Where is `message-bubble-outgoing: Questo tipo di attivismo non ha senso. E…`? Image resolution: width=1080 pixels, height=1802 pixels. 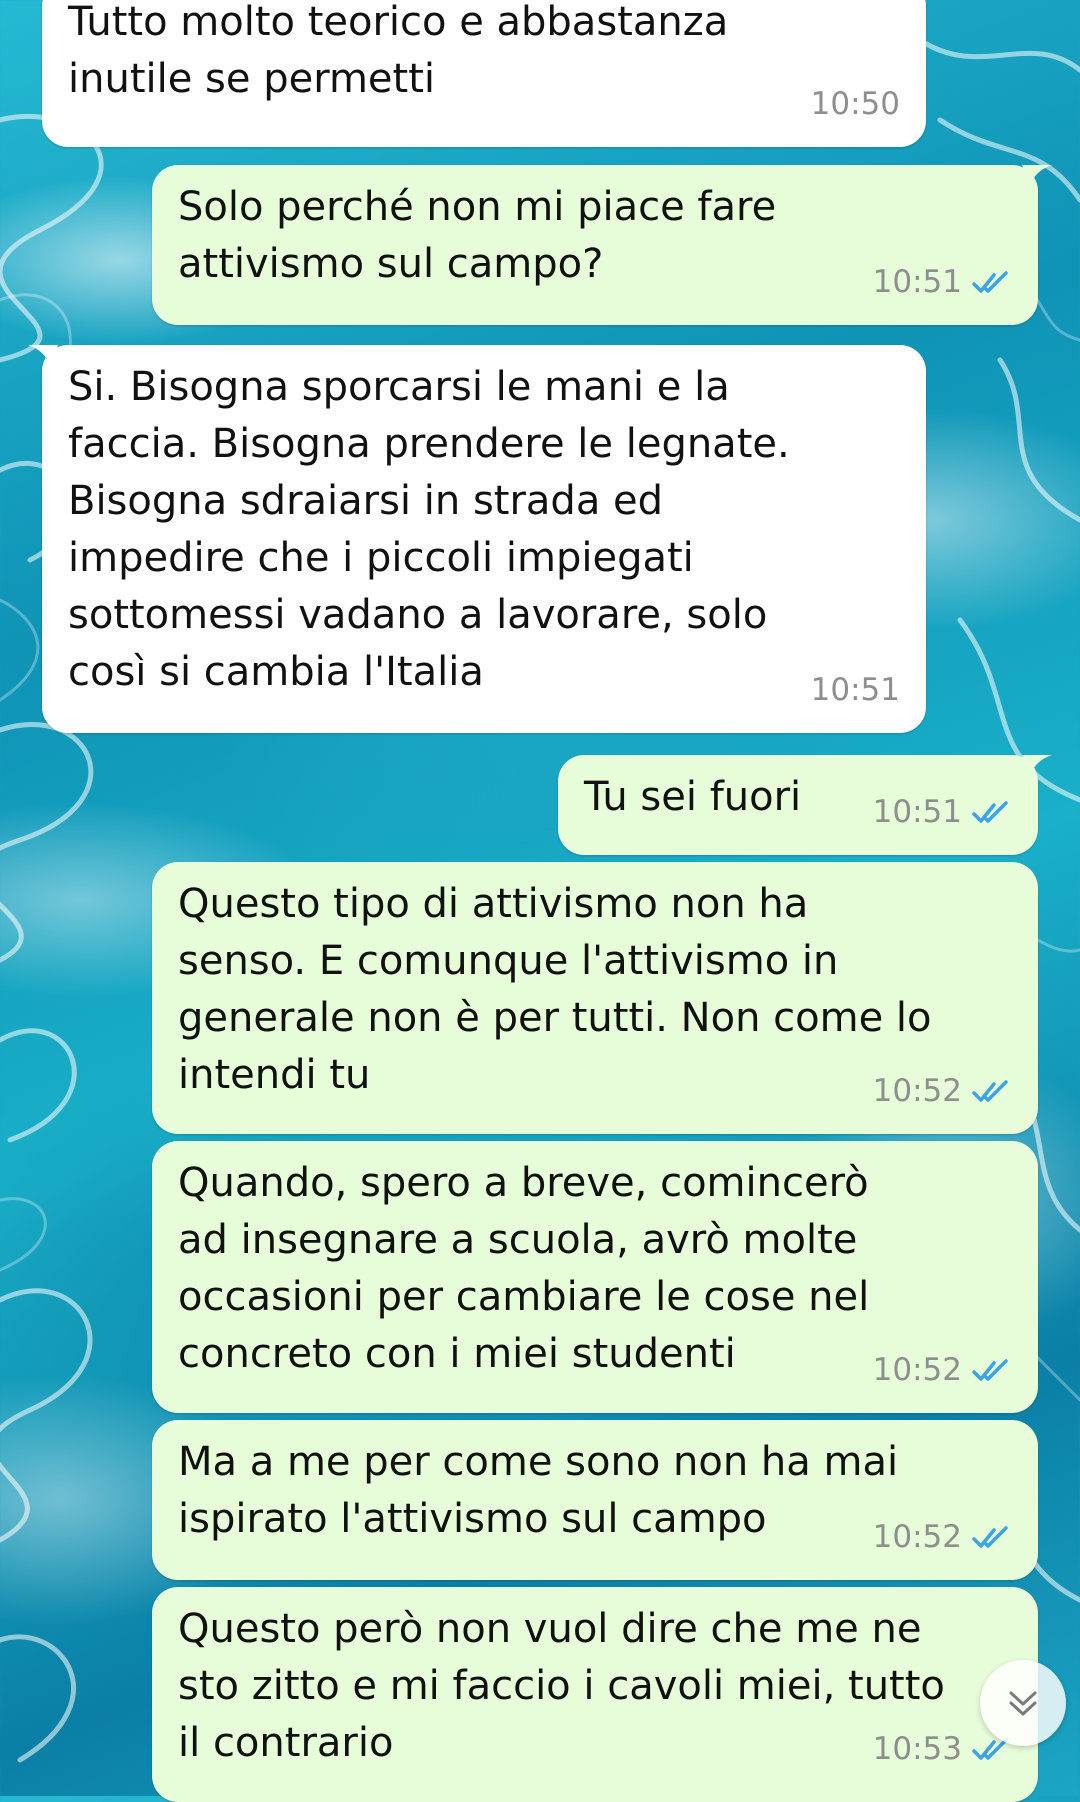 message-bubble-outgoing: Questo tipo di attivismo non ha senso. E… is located at coordinates (595, 998).